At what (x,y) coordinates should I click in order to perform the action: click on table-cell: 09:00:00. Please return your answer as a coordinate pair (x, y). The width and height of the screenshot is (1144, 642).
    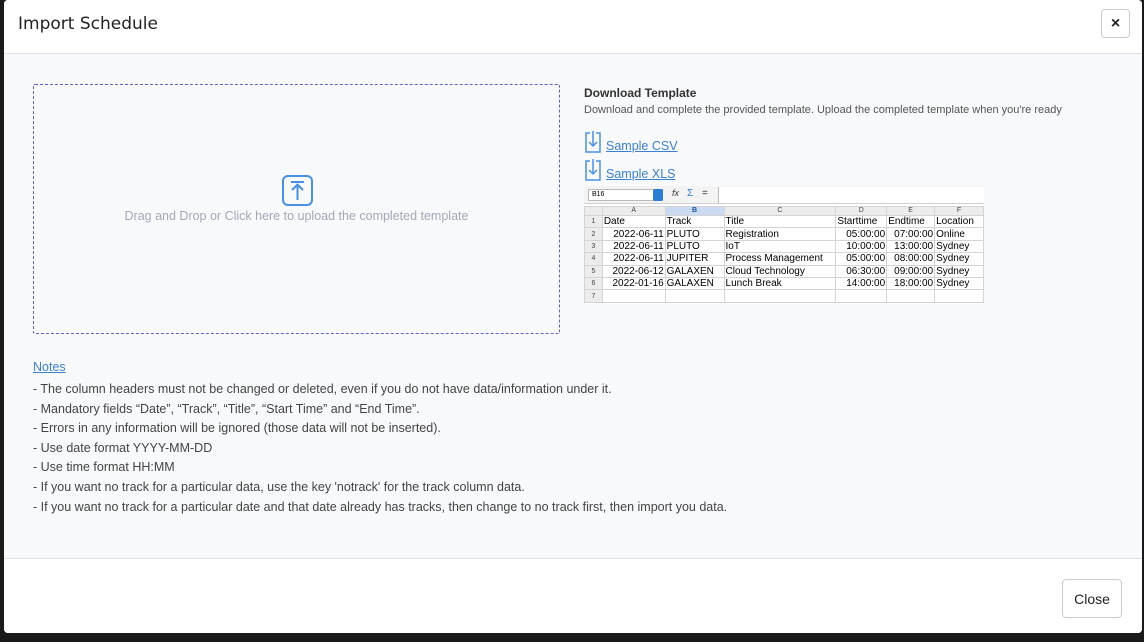
    Looking at the image, I should click on (911, 271).